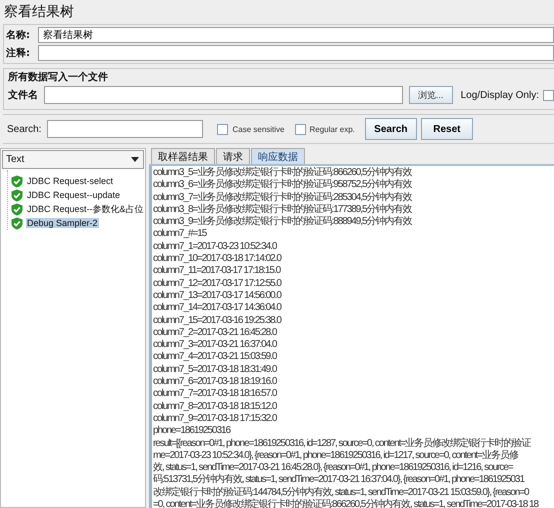  What do you see at coordinates (233, 156) in the screenshot?
I see `tab: 请求` at bounding box center [233, 156].